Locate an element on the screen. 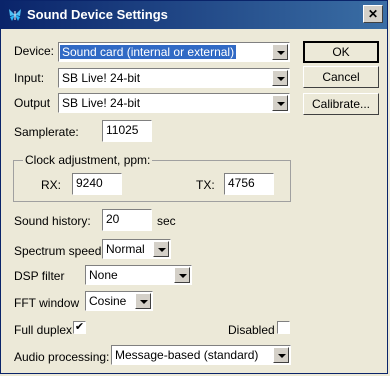  dsp-filter-label: DSP filter is located at coordinates (39, 276).